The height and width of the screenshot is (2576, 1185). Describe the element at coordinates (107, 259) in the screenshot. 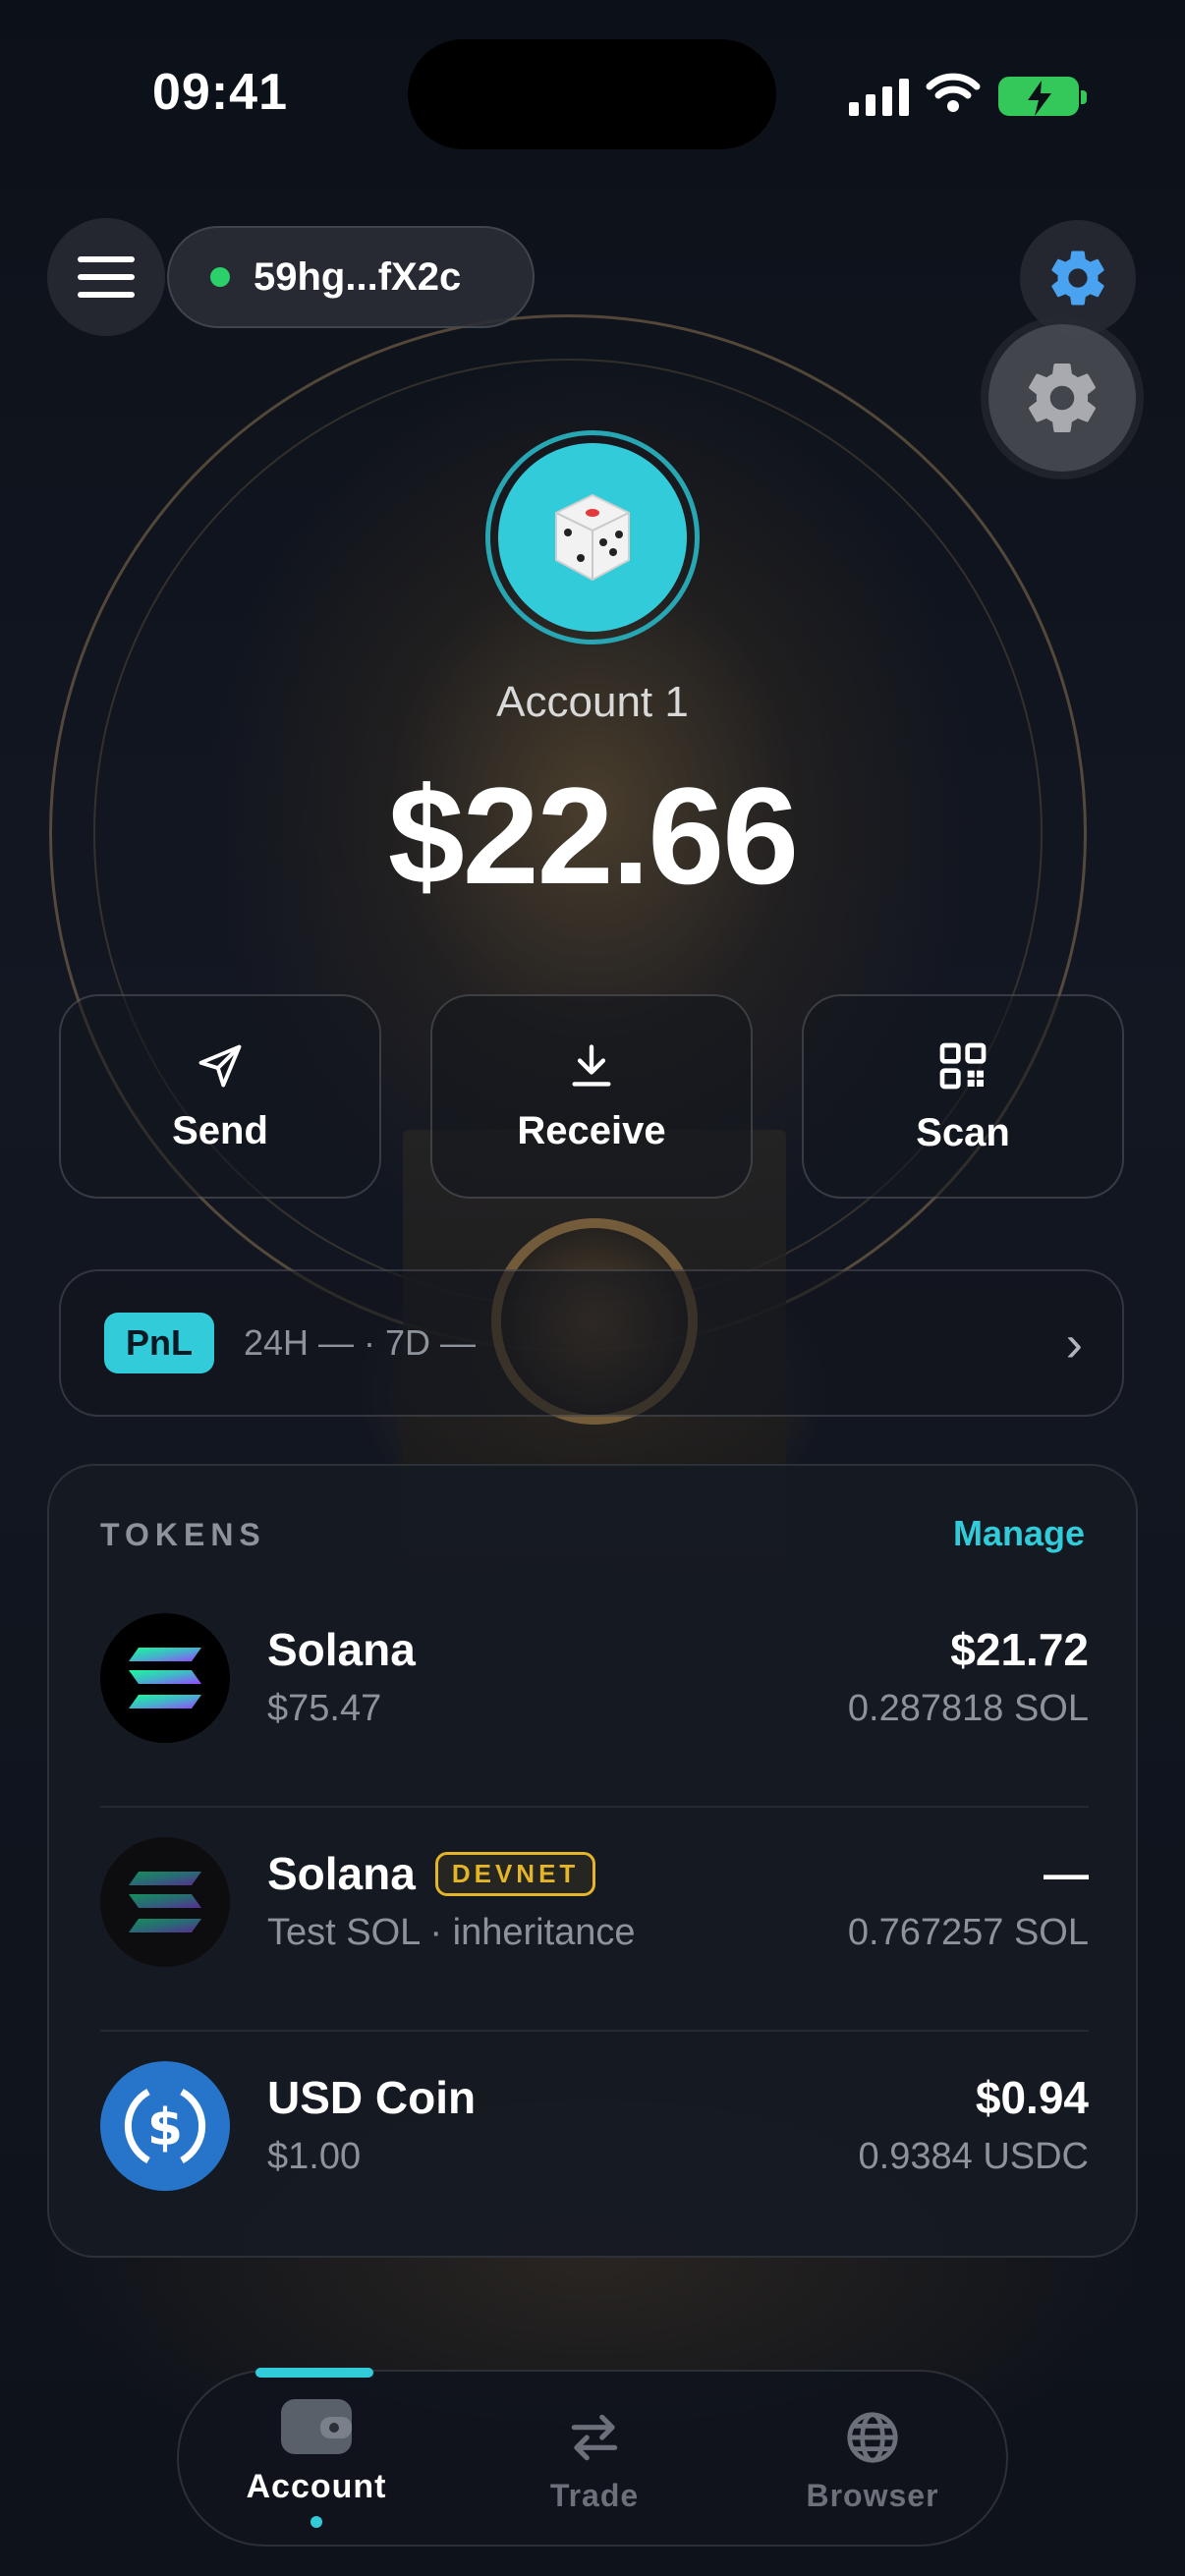

I see `menu-icon` at that location.